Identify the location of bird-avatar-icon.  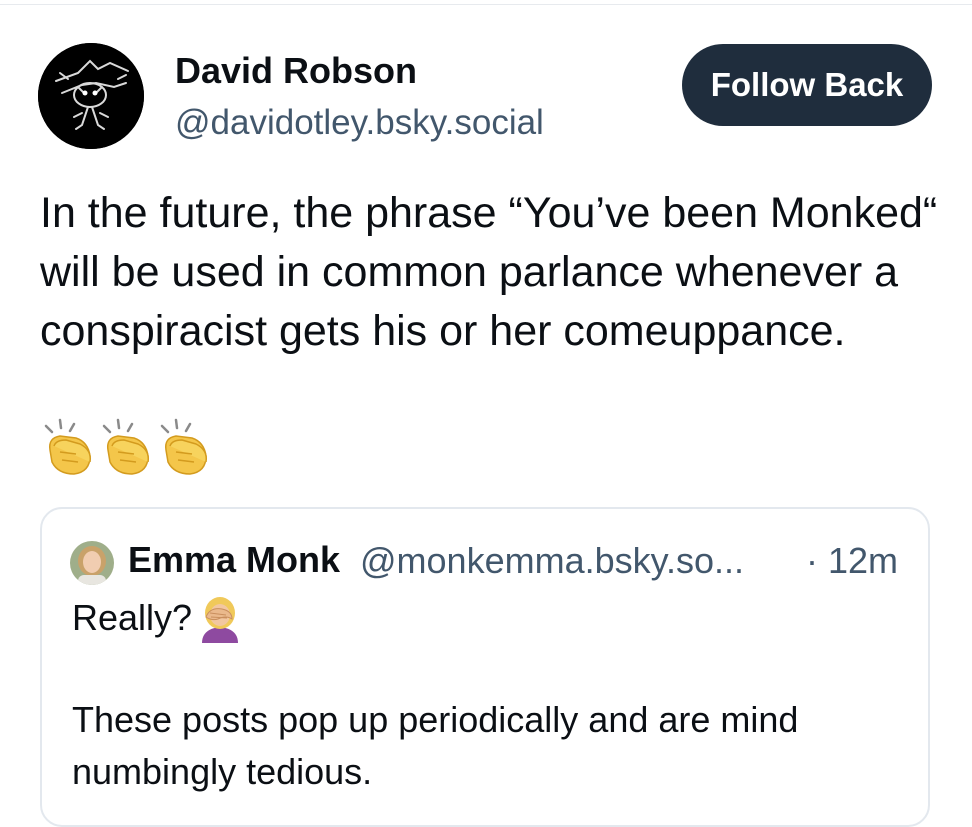
(91, 96).